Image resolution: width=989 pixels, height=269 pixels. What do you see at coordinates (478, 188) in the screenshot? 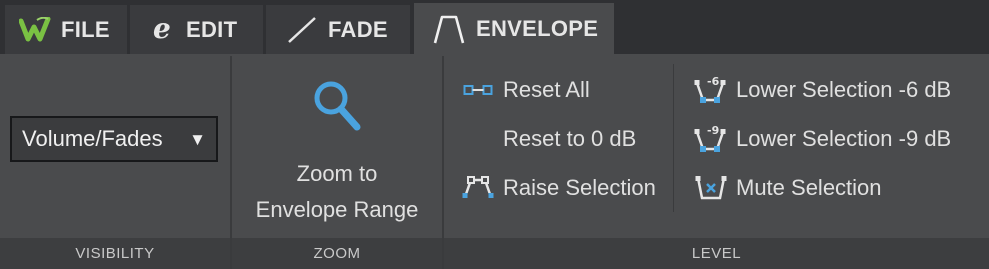
I see `raise-selection-icon` at bounding box center [478, 188].